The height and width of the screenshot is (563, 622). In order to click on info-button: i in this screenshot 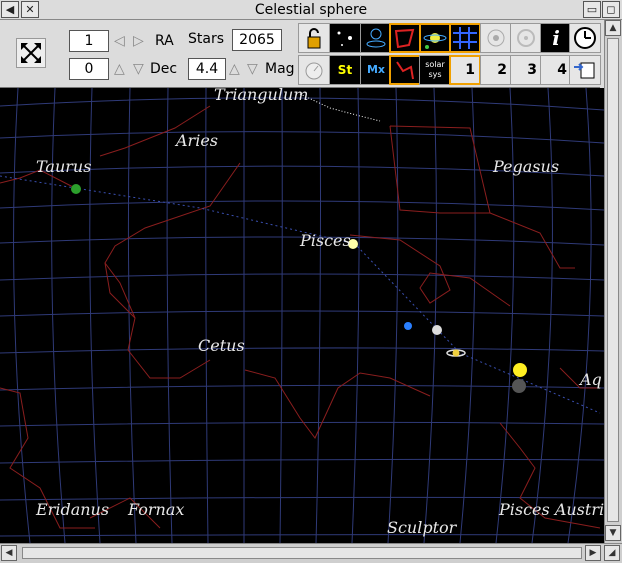, I will do `click(556, 38)`.